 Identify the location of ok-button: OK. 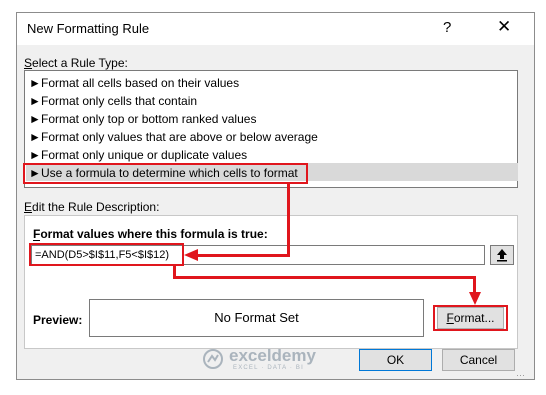
(395, 360).